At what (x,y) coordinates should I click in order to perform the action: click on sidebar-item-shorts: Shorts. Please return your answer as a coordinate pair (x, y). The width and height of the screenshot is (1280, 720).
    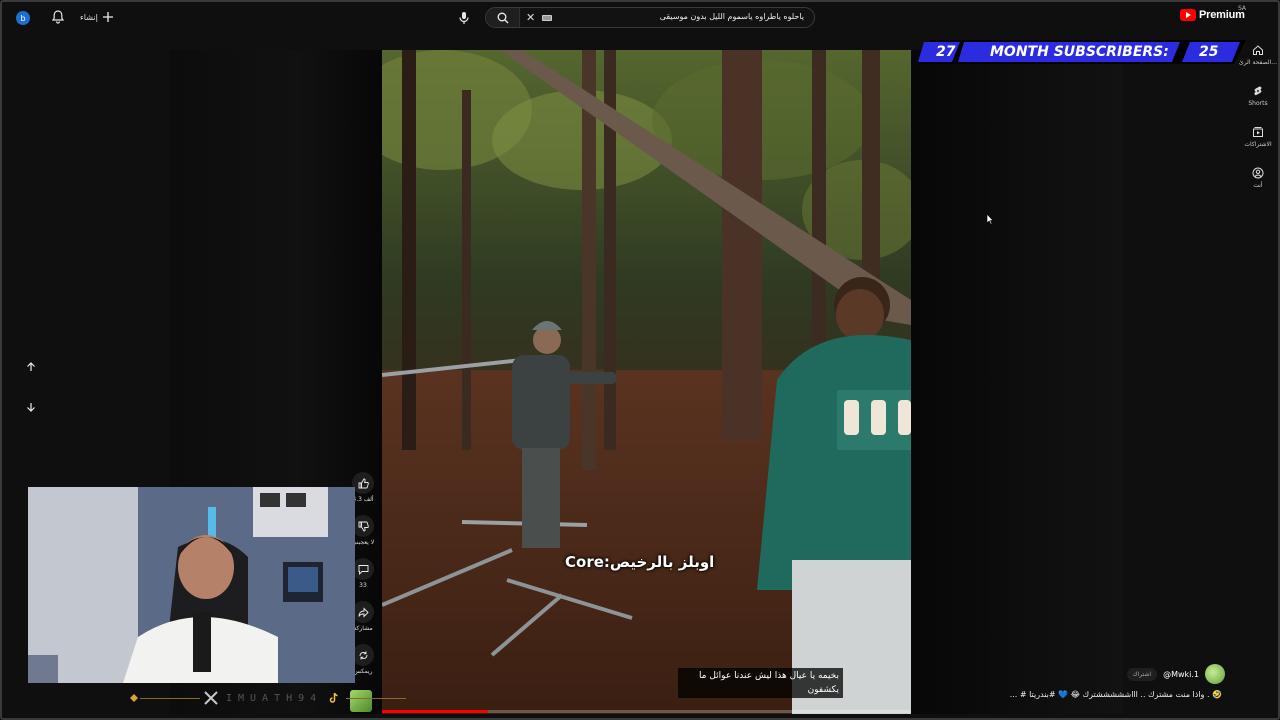
    Looking at the image, I should click on (1258, 101).